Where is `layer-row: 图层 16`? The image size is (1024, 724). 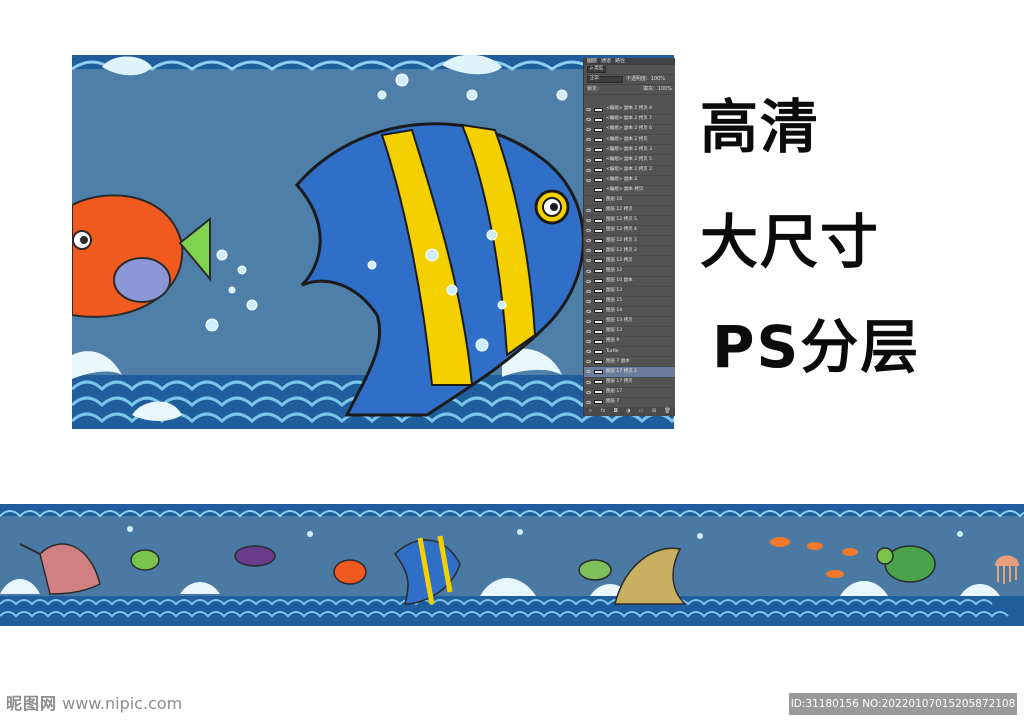 layer-row: 图层 16 is located at coordinates (629, 201).